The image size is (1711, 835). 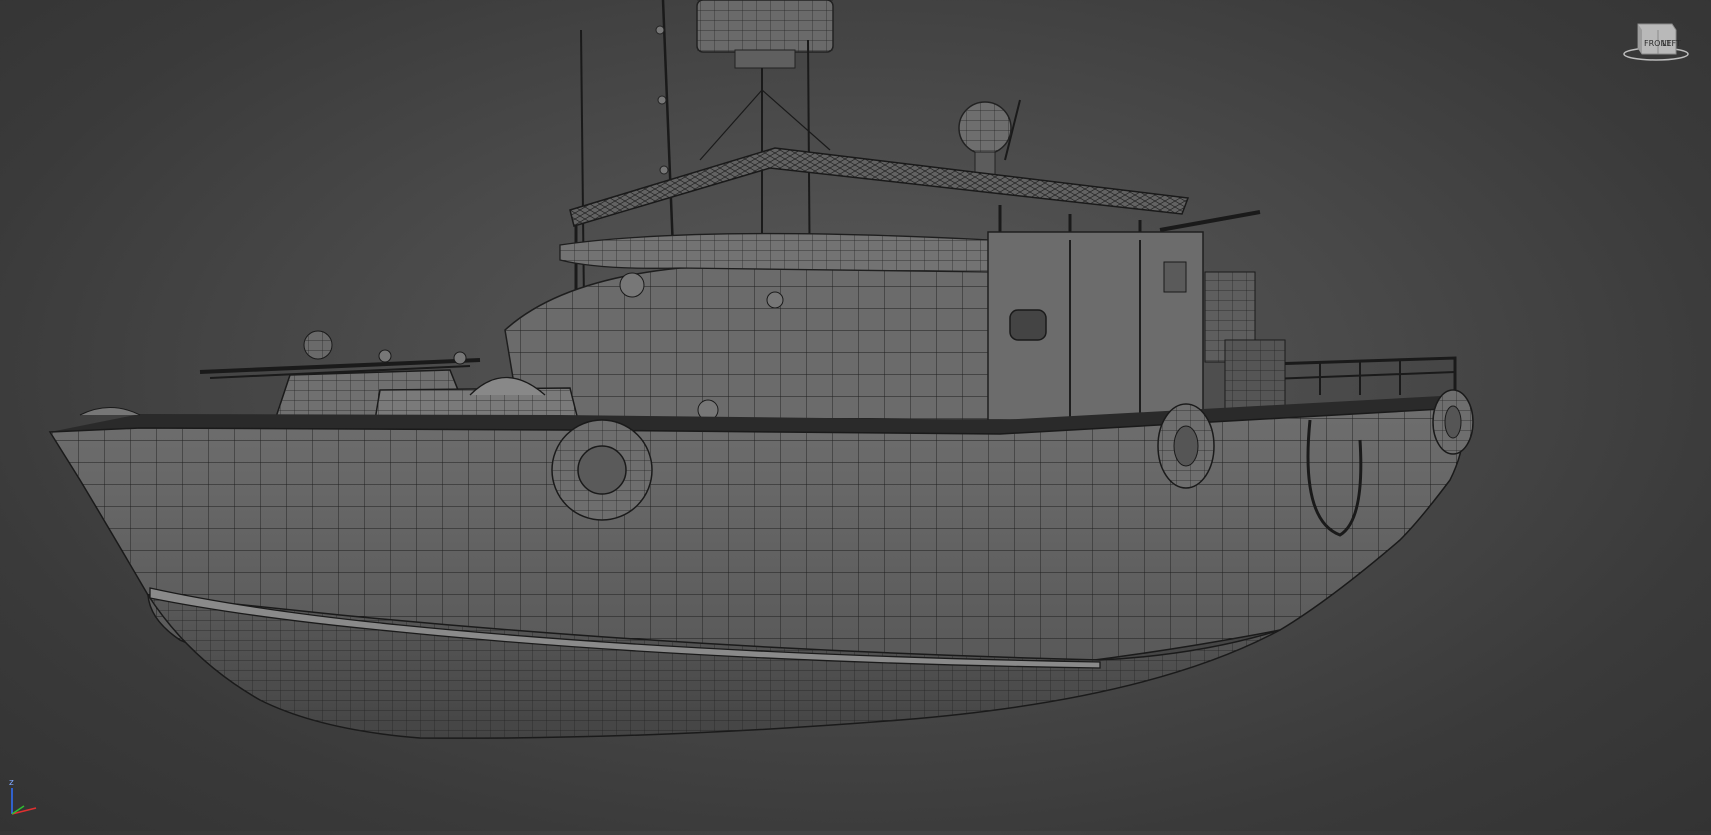 What do you see at coordinates (765, 120) in the screenshot?
I see `radar-dome` at bounding box center [765, 120].